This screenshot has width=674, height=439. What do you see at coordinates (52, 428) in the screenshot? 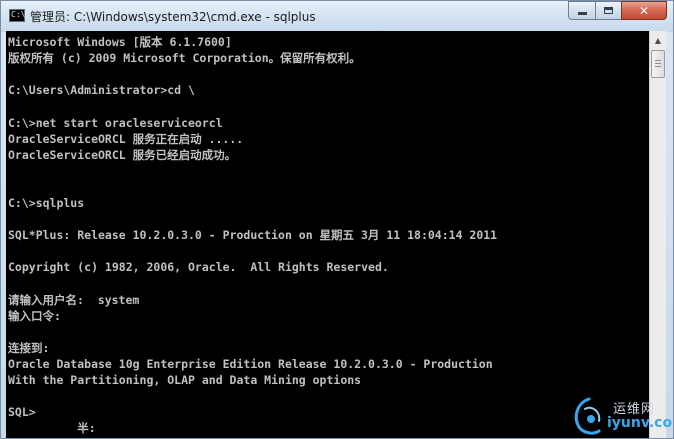
I see `console-line: 半:` at bounding box center [52, 428].